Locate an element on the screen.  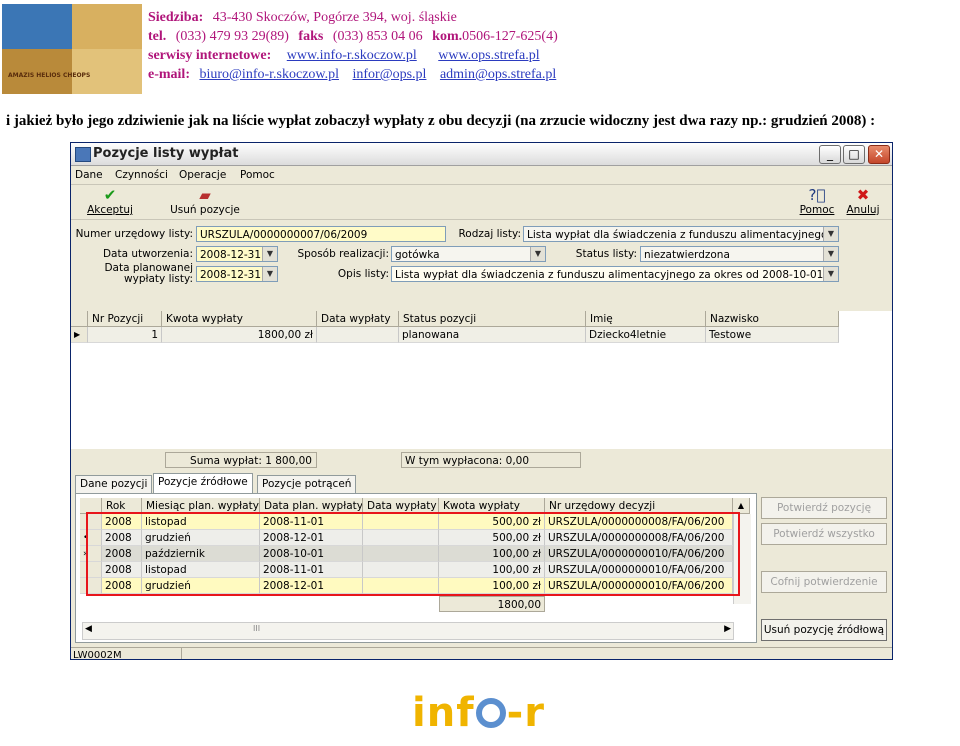
table-cell-first-name: Dziecko4letnie is located at coordinates (646, 335).